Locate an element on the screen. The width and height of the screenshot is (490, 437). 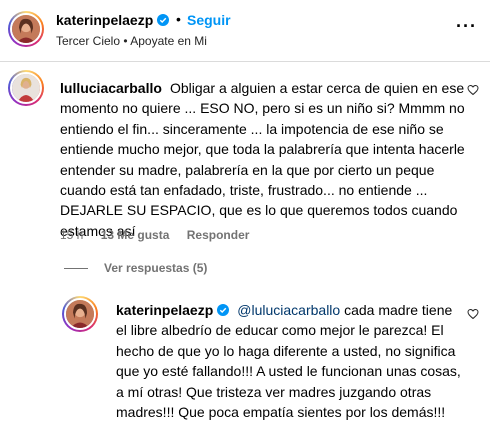
reply-button: Responder is located at coordinates (218, 235).